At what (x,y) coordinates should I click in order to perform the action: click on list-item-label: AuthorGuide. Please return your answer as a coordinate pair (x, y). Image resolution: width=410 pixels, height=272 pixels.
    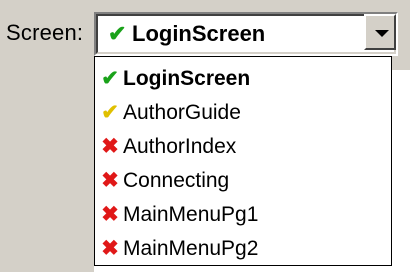
    Looking at the image, I should click on (182, 112).